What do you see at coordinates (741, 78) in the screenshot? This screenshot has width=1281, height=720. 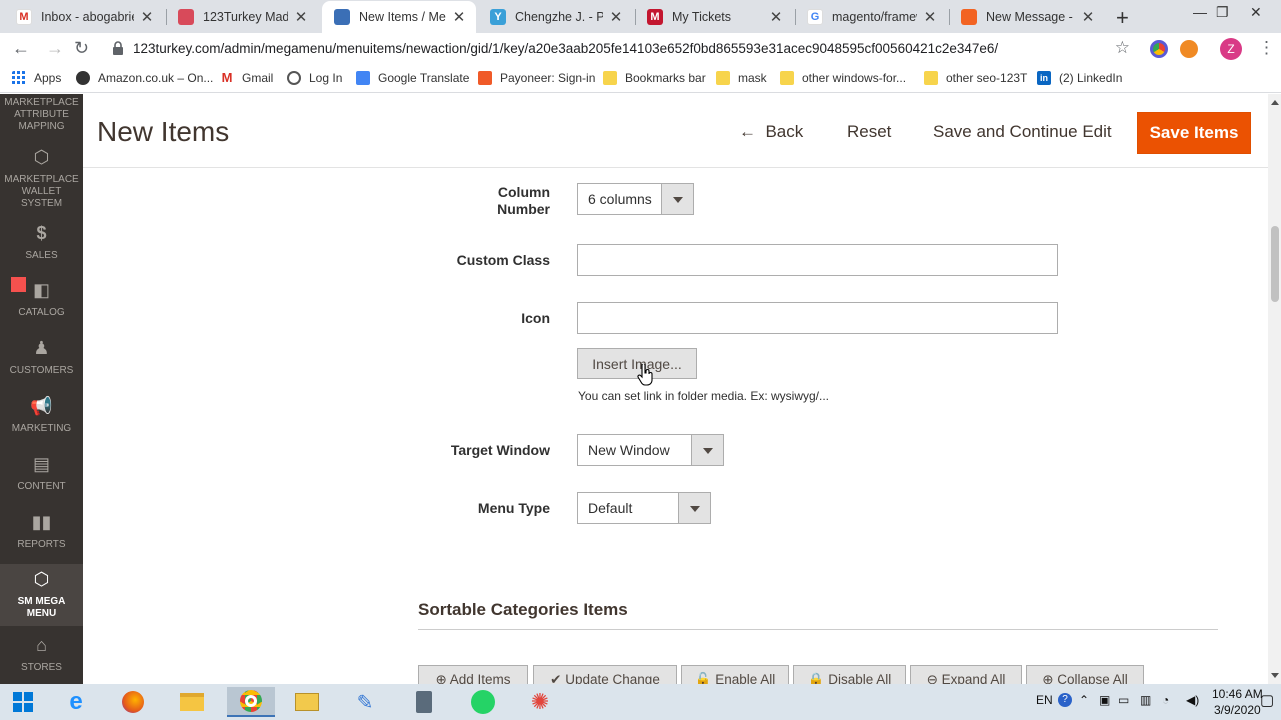 I see `bookmark-folder: mask` at bounding box center [741, 78].